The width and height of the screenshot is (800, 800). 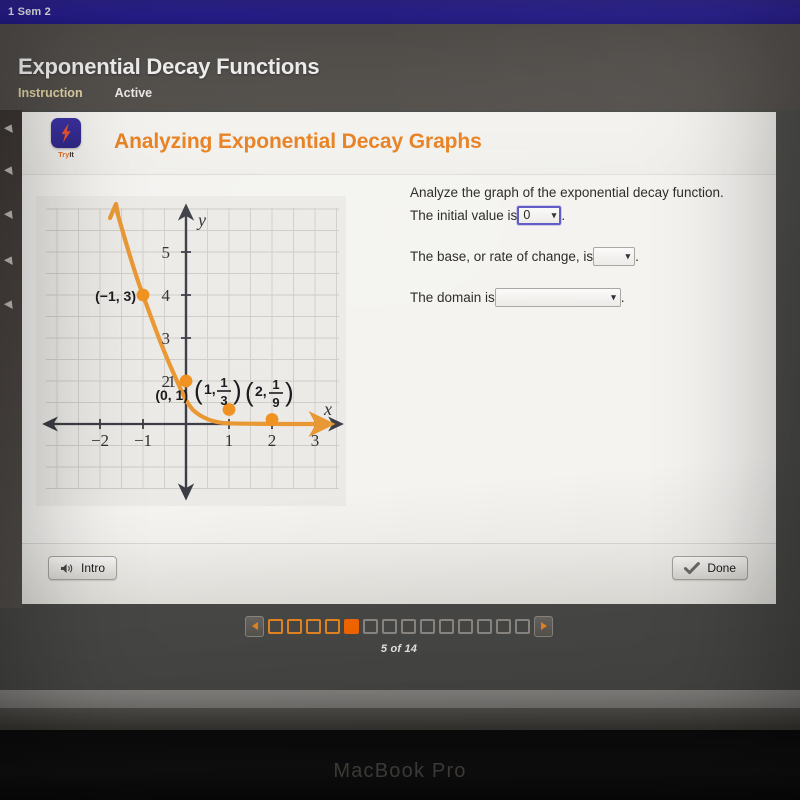 I want to click on domain-label: The domain is, so click(x=452, y=297).